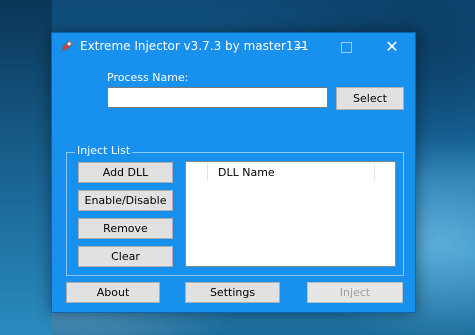 The height and width of the screenshot is (335, 475). I want to click on close-icon: ✕, so click(392, 46).